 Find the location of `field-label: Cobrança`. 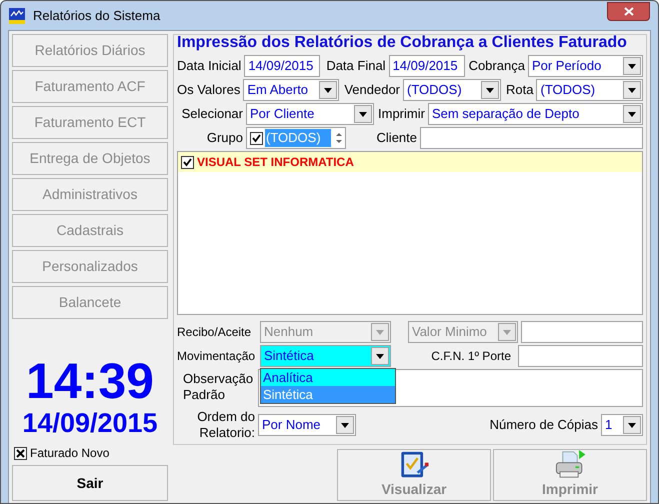

field-label: Cobrança is located at coordinates (496, 66).